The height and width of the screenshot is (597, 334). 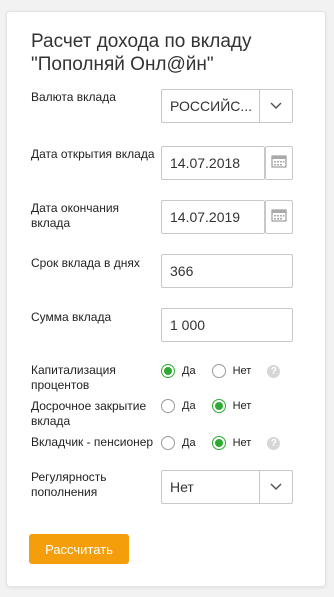 What do you see at coordinates (205, 217) in the screenshot?
I see `close-date-value: 14.07.2019` at bounding box center [205, 217].